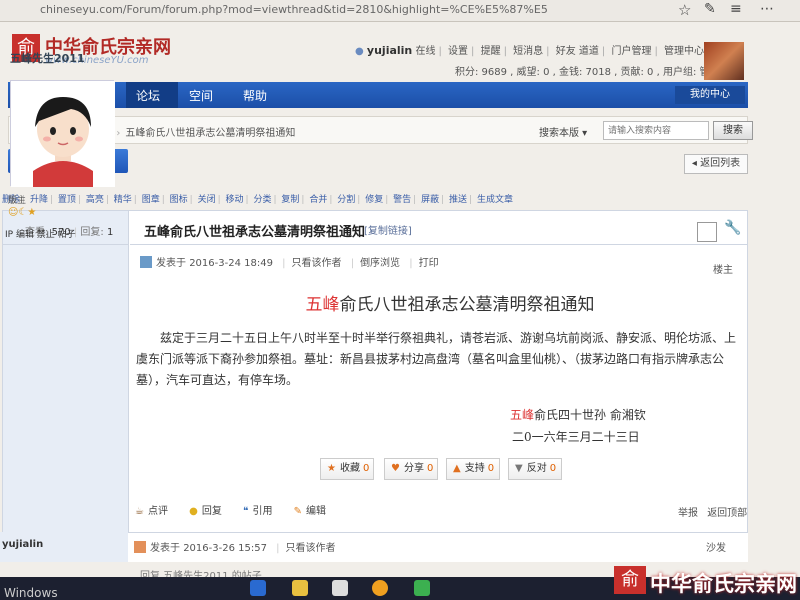 This screenshot has width=800, height=600. Describe the element at coordinates (95, 200) in the screenshot. I see `admin-highlight: 高亮` at that location.